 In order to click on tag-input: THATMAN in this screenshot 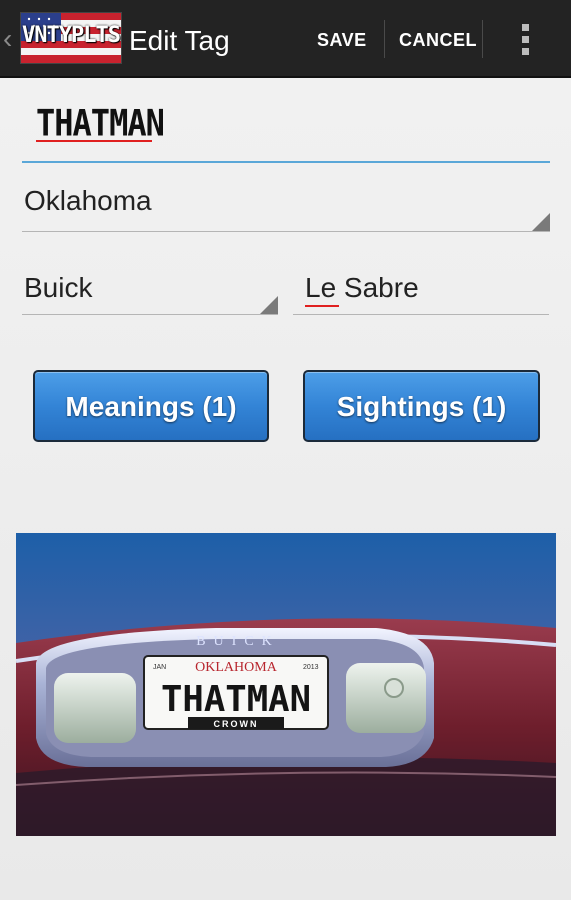, I will do `click(286, 129)`.